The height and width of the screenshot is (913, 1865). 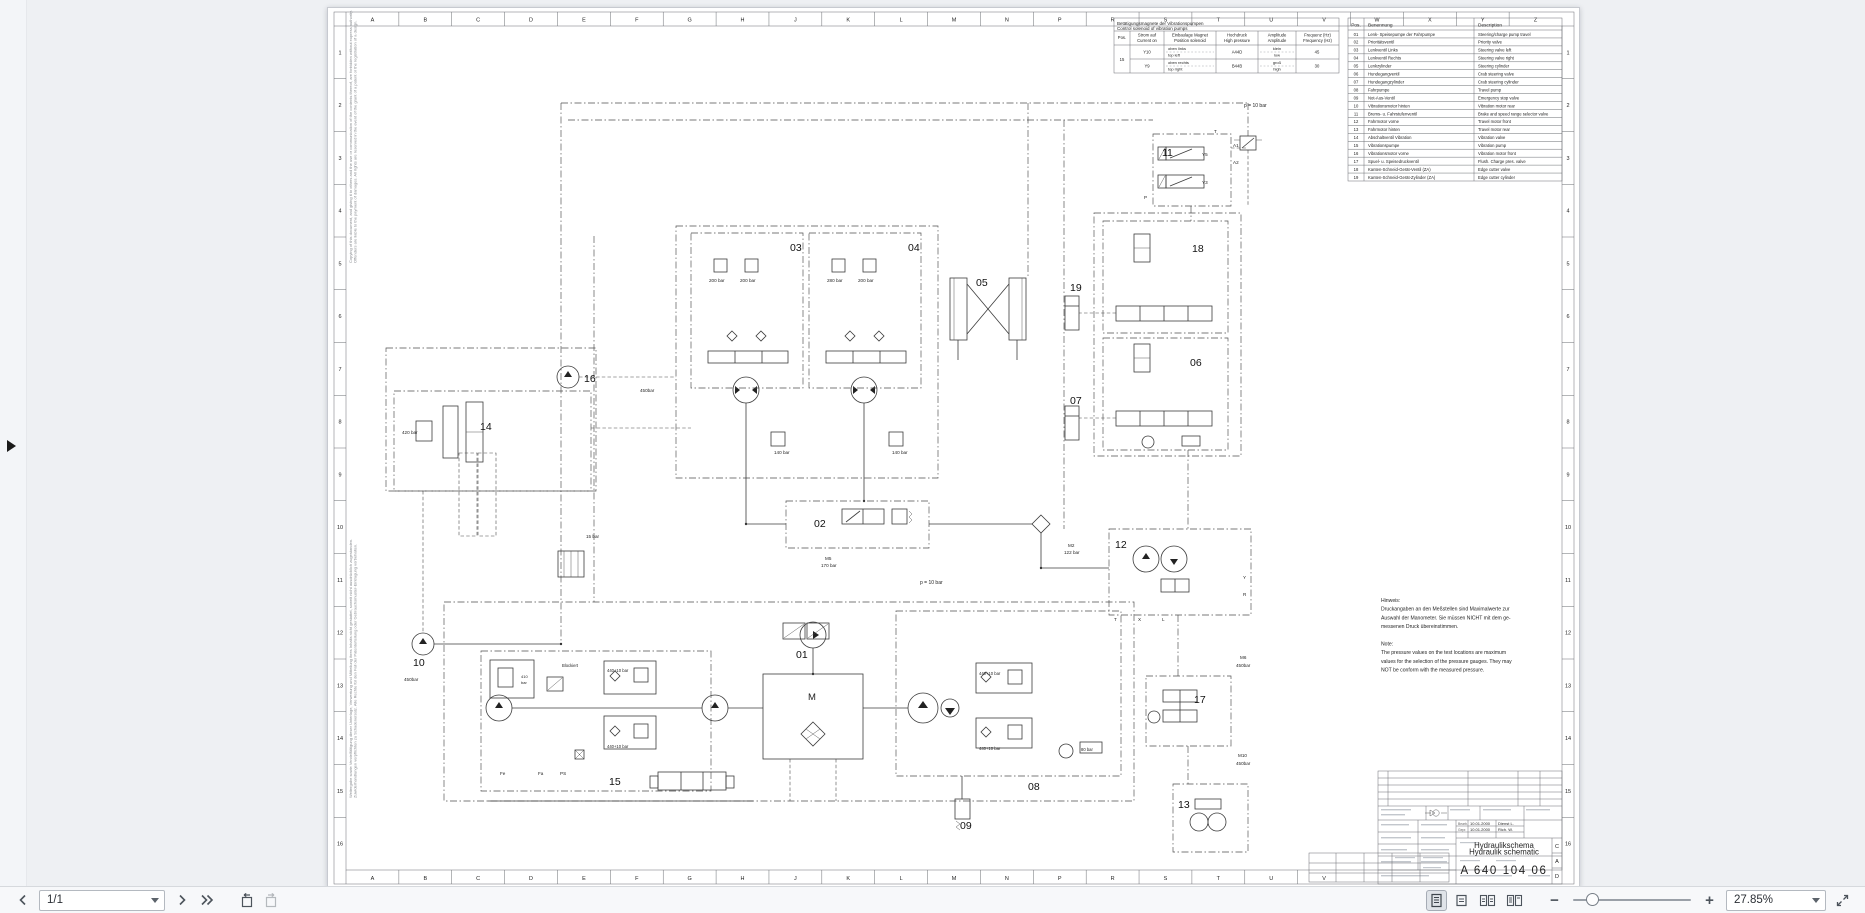 I want to click on grid-letter: L, so click(x=901, y=21).